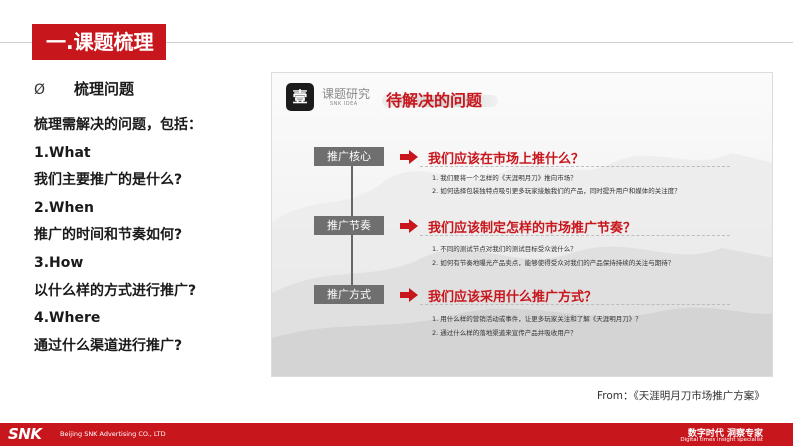 The width and height of the screenshot is (793, 446). I want to click on list-item: 我们主要推广的是什么?, so click(108, 180).